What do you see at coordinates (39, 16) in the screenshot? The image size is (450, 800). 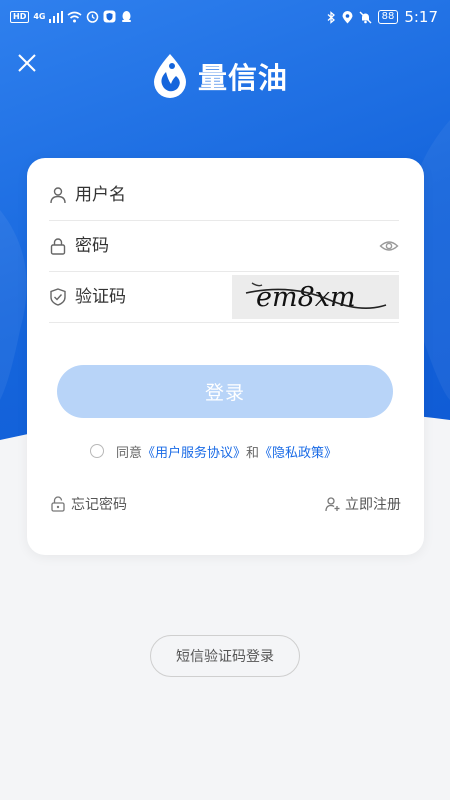 I see `network-type: 4G` at bounding box center [39, 16].